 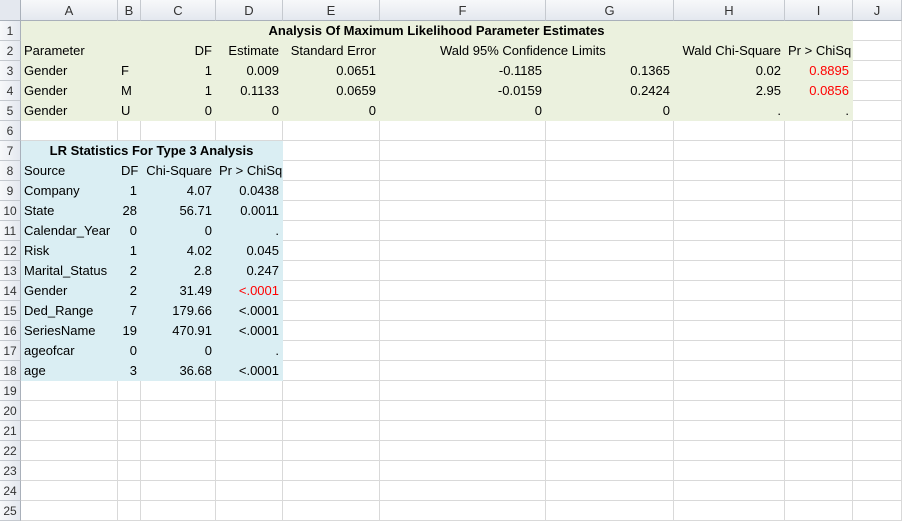 What do you see at coordinates (10, 31) in the screenshot?
I see `row-header-1: 1` at bounding box center [10, 31].